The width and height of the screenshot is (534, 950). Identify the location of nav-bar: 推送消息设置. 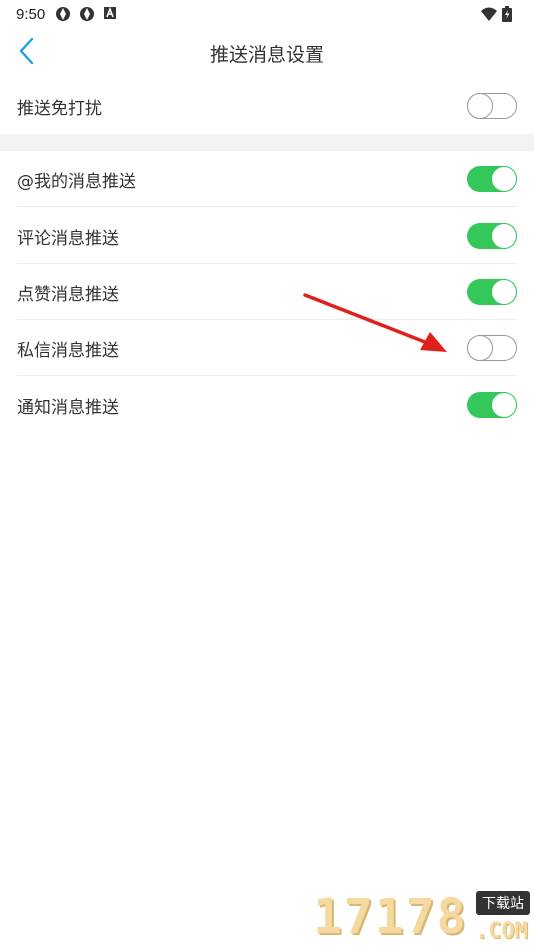
(267, 53).